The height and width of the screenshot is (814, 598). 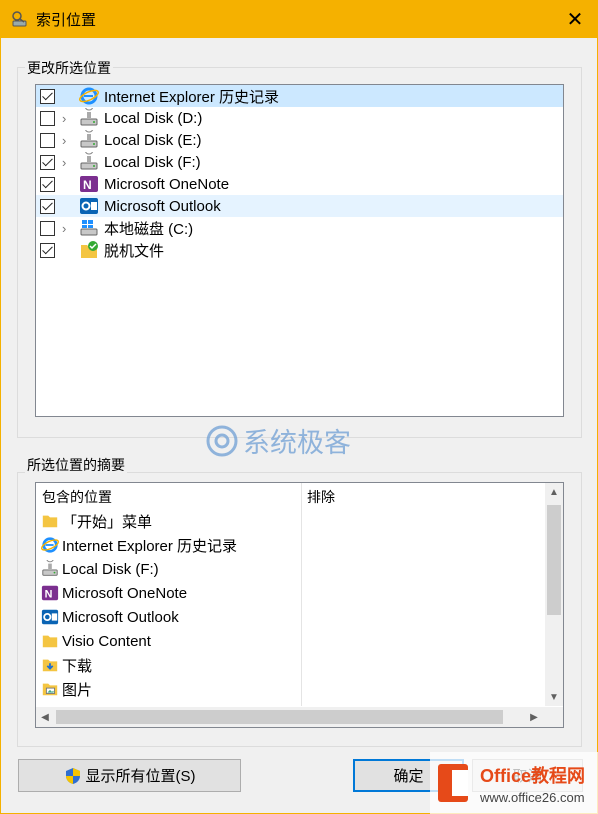 What do you see at coordinates (299, 206) in the screenshot?
I see `tree-item: Microsoft Outlook` at bounding box center [299, 206].